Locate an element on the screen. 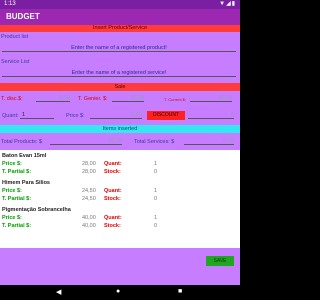  save-button: SAVE is located at coordinates (220, 261).